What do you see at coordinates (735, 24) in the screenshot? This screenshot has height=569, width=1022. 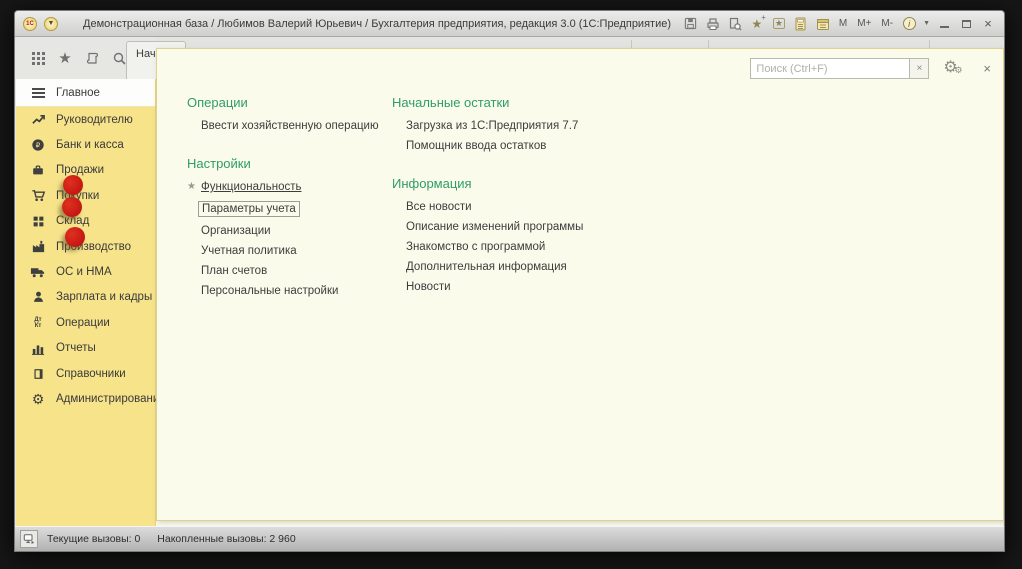 I see `print-preview-icon` at bounding box center [735, 24].